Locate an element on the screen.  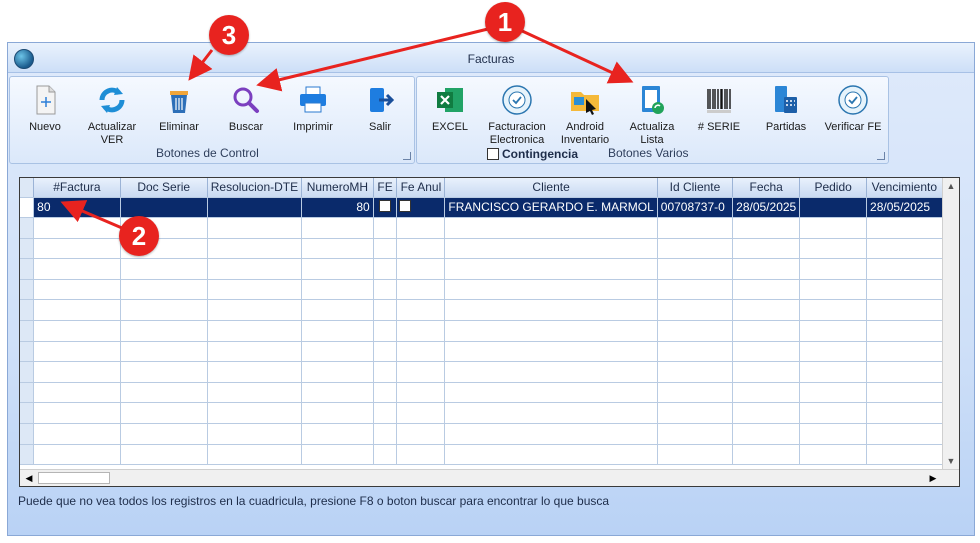
column-header: Resolucion-DTE is located at coordinates (255, 188).